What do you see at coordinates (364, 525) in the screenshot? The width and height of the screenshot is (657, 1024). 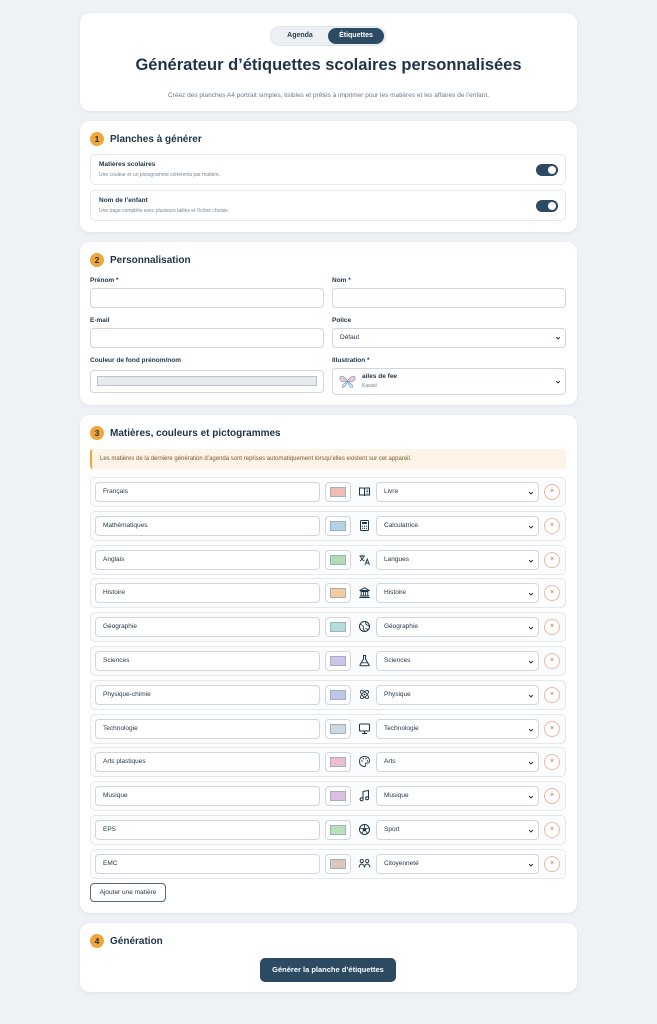 I see `calculator-icon` at bounding box center [364, 525].